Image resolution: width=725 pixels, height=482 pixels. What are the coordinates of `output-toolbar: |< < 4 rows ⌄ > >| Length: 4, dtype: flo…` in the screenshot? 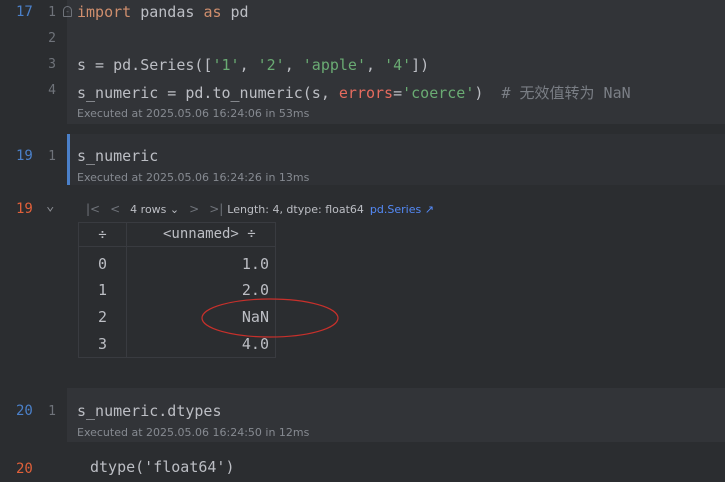 It's located at (260, 209).